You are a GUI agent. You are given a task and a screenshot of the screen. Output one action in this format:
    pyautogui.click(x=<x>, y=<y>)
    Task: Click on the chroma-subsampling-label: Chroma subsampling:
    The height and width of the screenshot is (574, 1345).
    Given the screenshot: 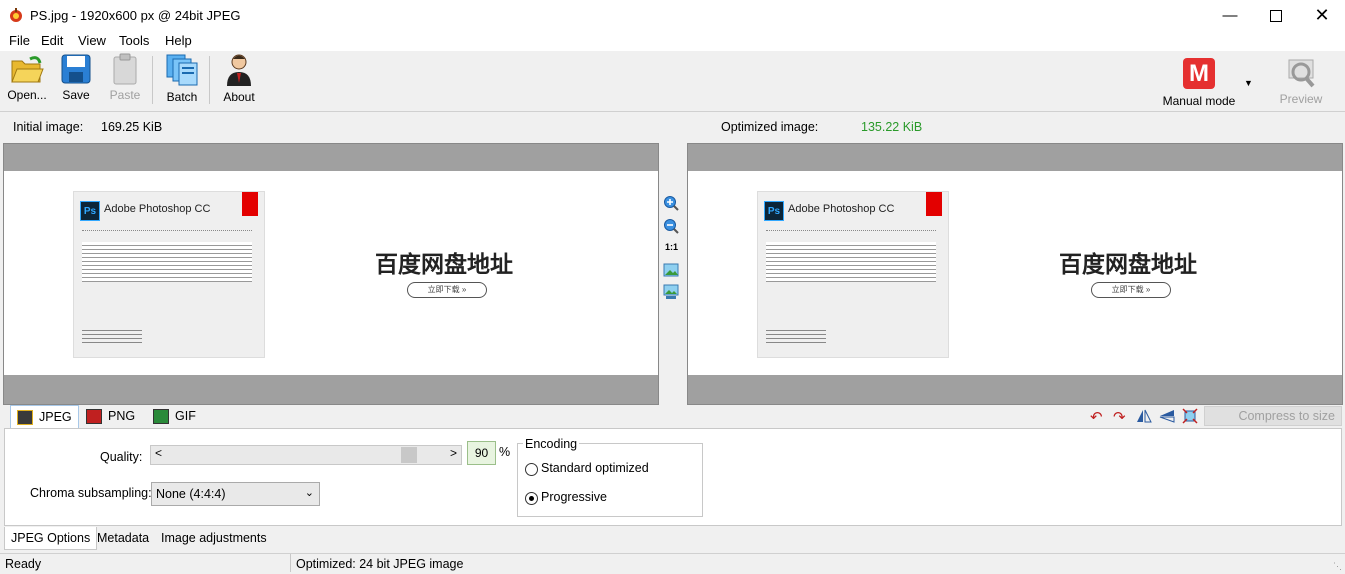 What is the action you would take?
    pyautogui.click(x=91, y=493)
    